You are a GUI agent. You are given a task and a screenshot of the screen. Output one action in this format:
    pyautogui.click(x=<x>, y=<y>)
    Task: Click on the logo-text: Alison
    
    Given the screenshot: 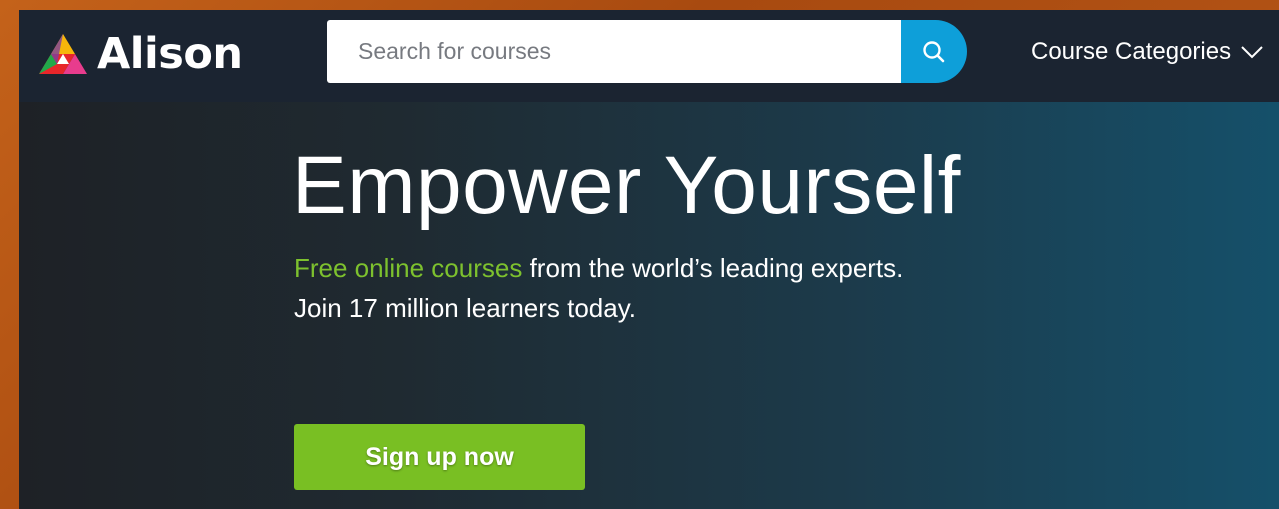 What is the action you would take?
    pyautogui.click(x=170, y=54)
    